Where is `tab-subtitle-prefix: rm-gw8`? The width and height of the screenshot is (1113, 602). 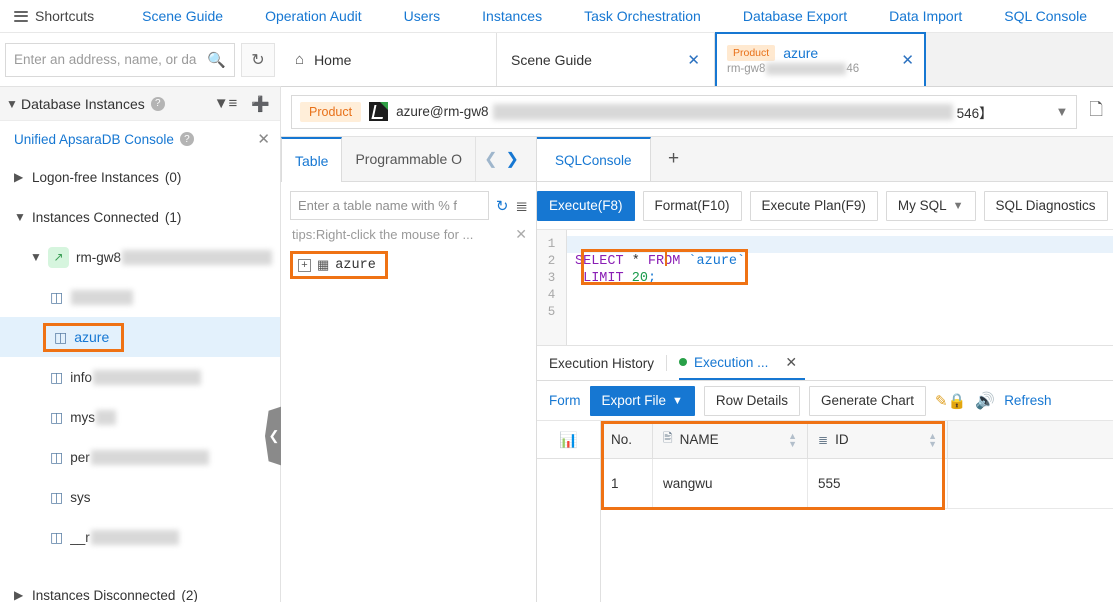 tab-subtitle-prefix: rm-gw8 is located at coordinates (746, 69).